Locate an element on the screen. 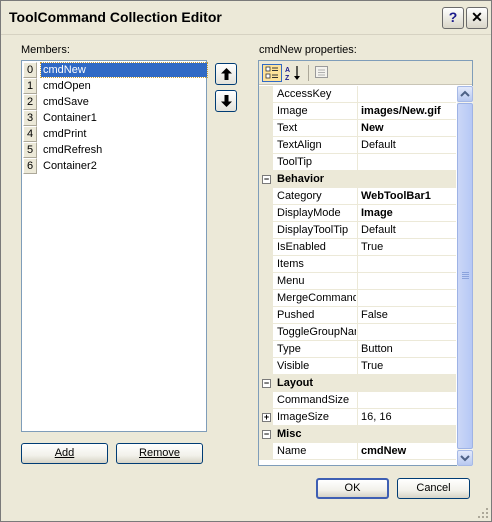 This screenshot has height=522, width=492. list-item: 4 cmdPrint is located at coordinates (115, 134).